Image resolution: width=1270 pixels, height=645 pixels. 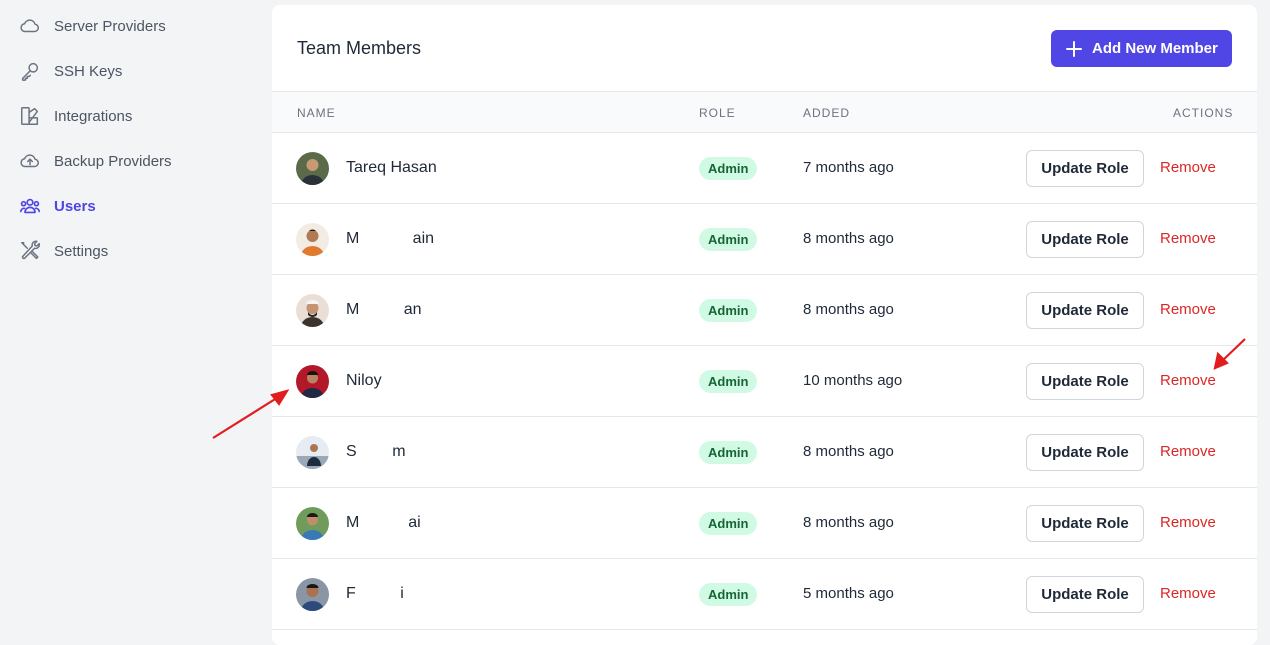 I want to click on sidebar-item-users: Users, so click(x=57, y=206).